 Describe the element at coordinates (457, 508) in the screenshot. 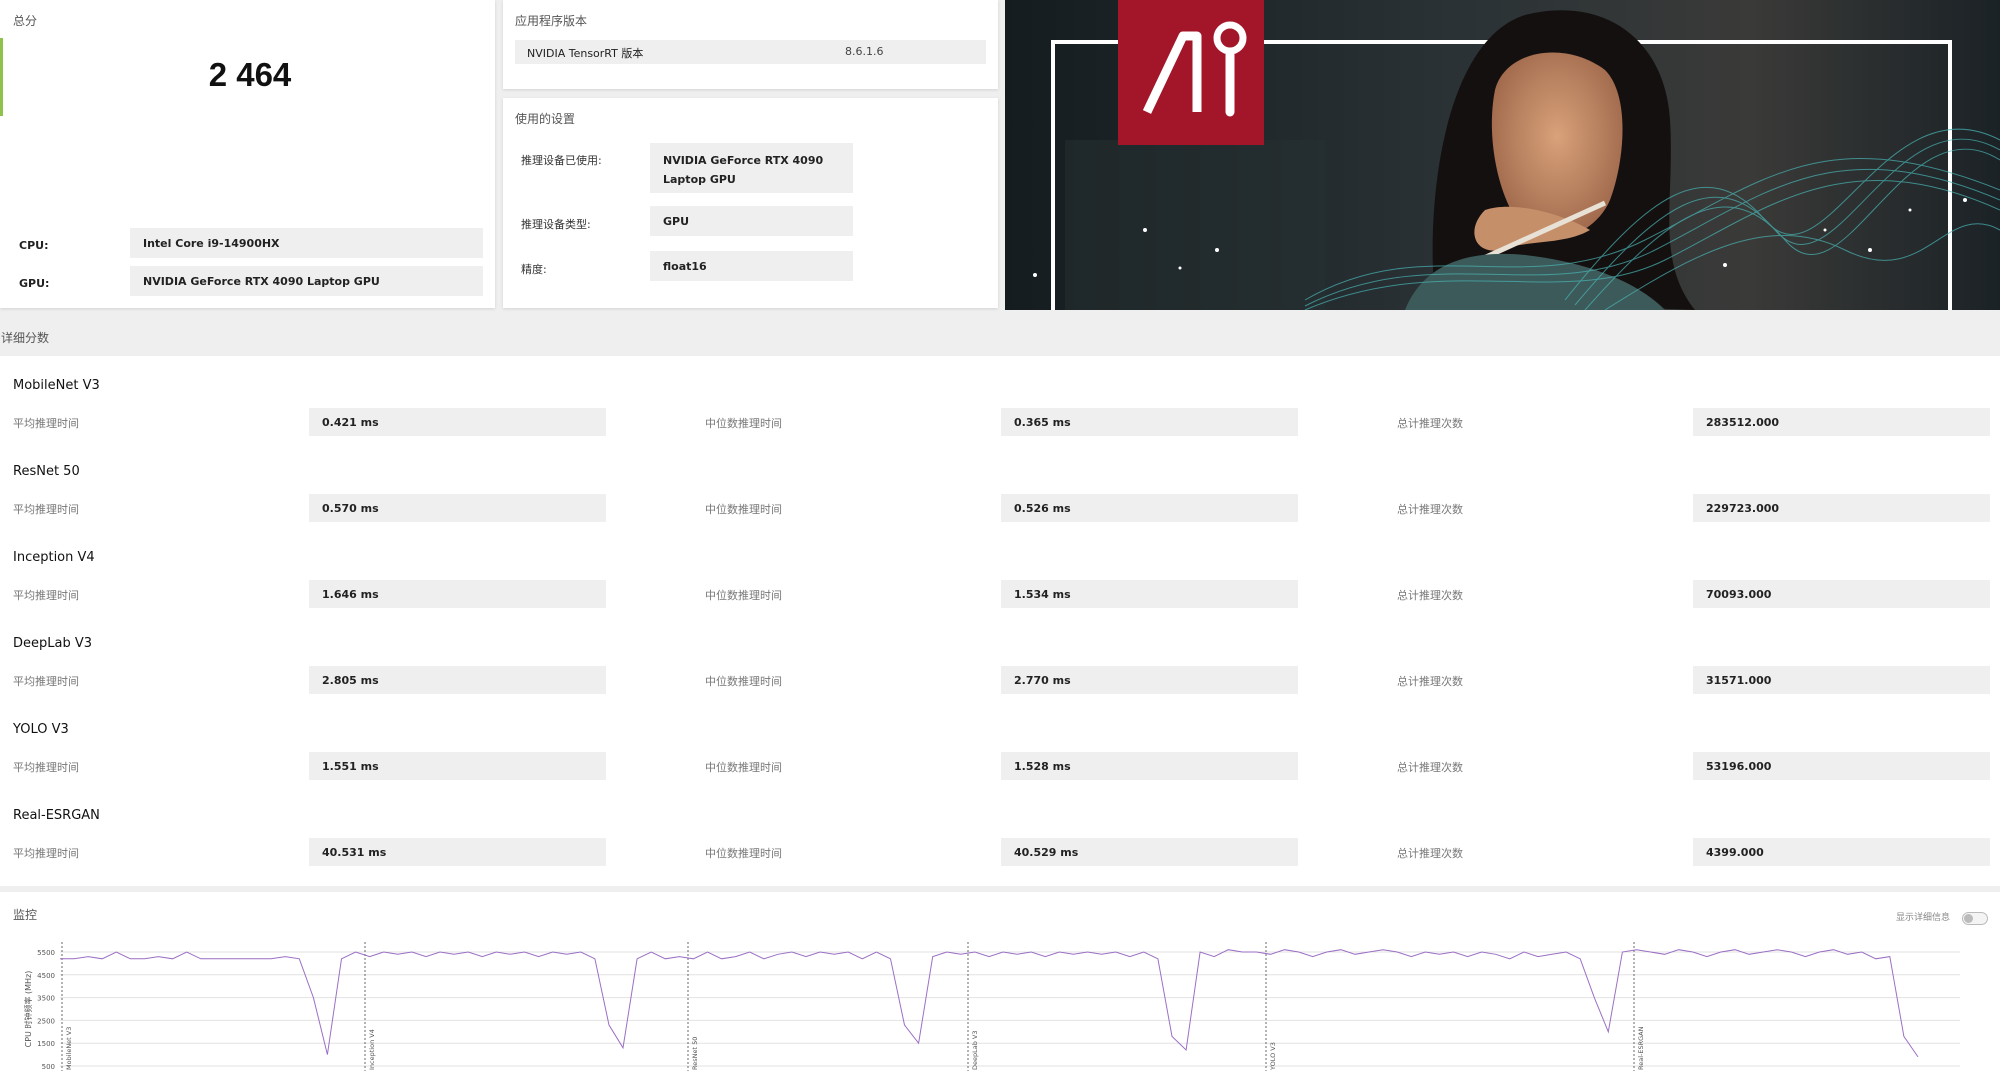

I see `avg-value: 0.570 ms` at that location.